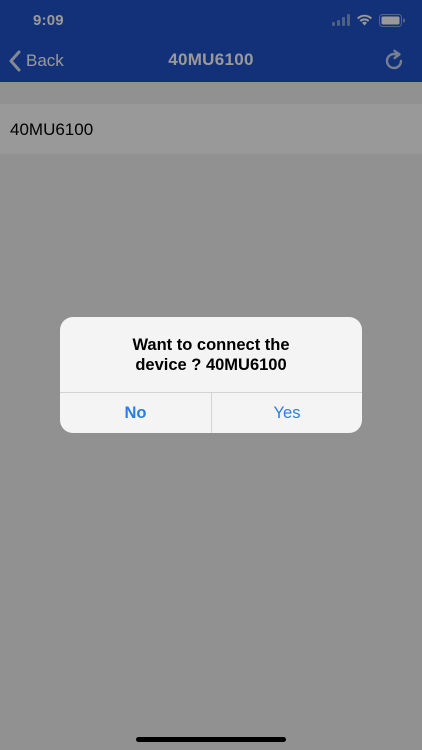  Describe the element at coordinates (135, 413) in the screenshot. I see `no-button: No` at that location.